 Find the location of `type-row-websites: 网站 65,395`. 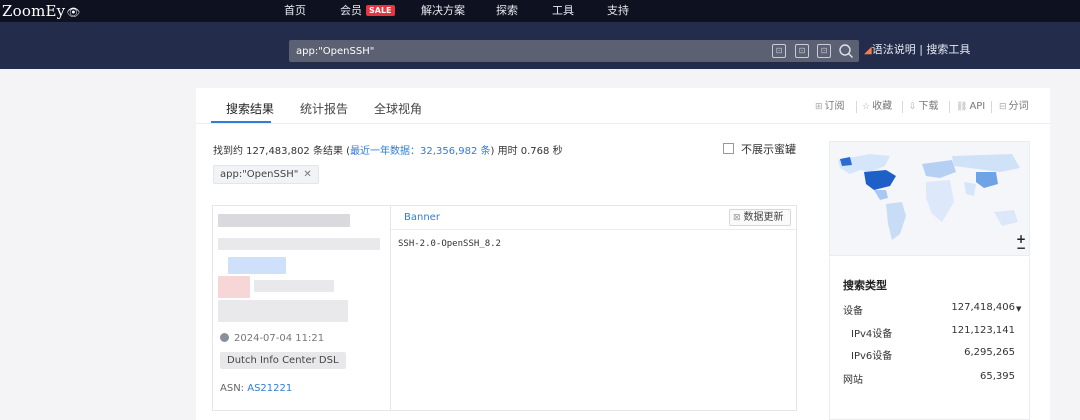

type-row-websites: 网站 65,395 is located at coordinates (929, 378).